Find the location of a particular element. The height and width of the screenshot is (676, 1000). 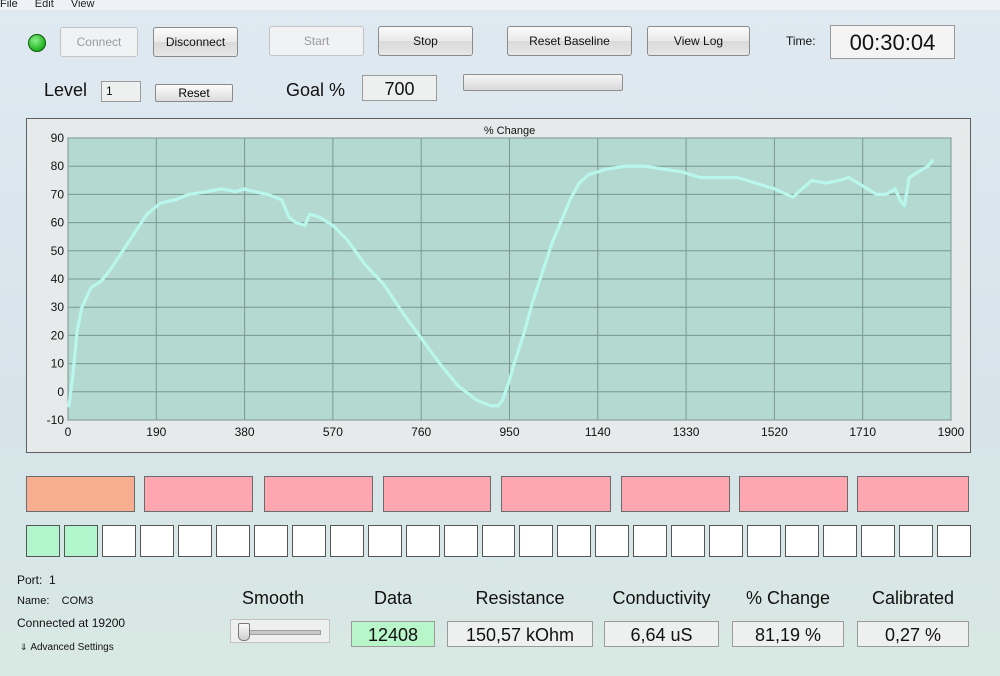

y-tick-label: 90 is located at coordinates (58, 138).